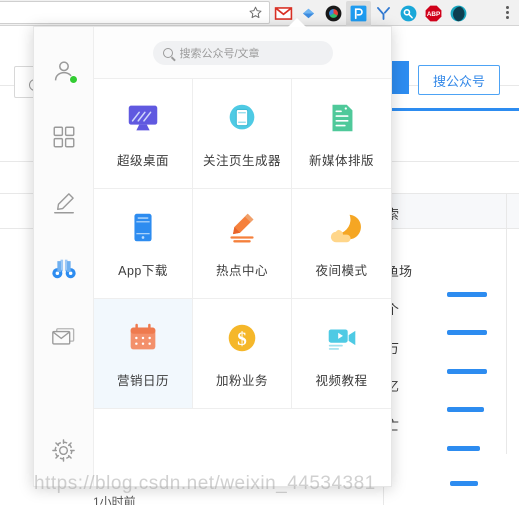 This screenshot has height=505, width=519. I want to click on sidebar-item-messages, so click(64, 335).